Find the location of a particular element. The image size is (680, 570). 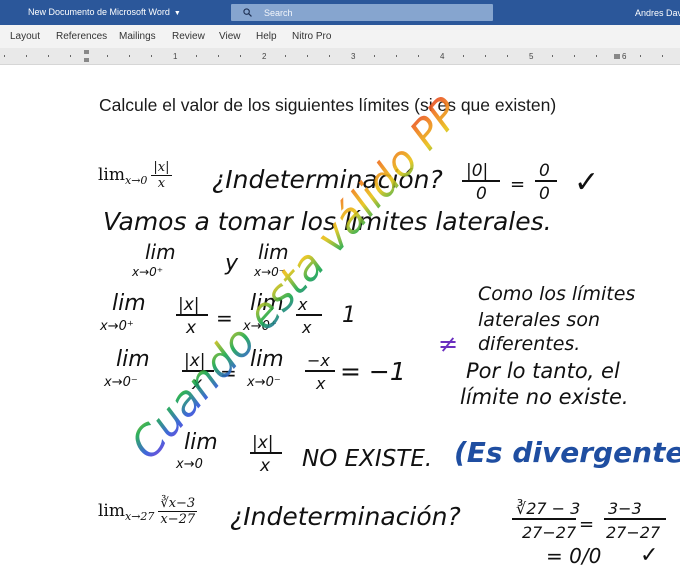

lim-subscript: x→27 is located at coordinates (140, 516).